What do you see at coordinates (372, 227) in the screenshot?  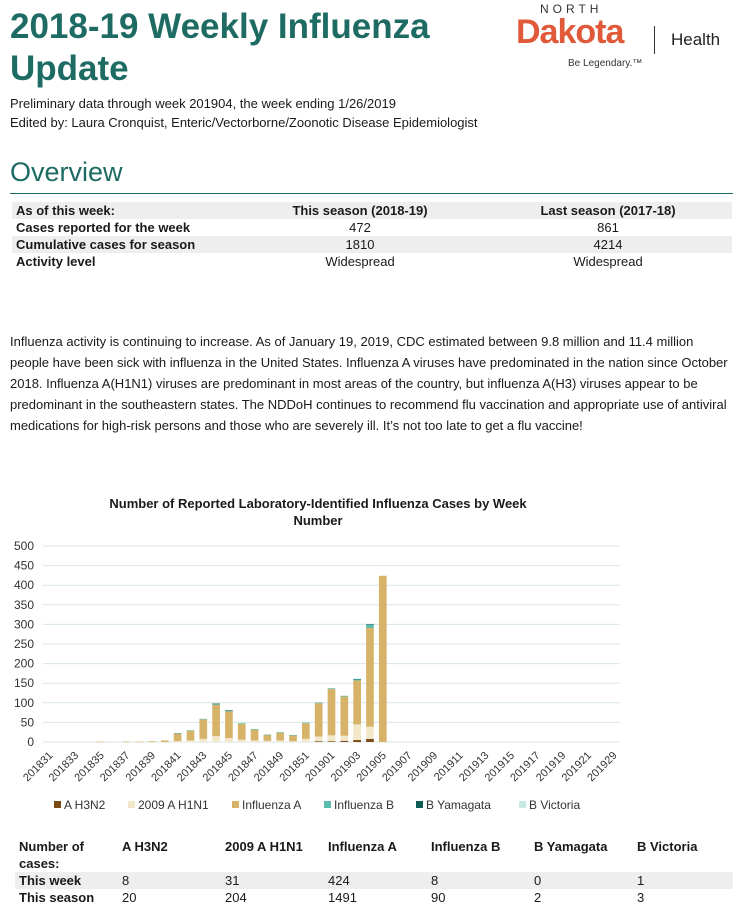 I see `table-row: Cases reported for the week 472 861` at bounding box center [372, 227].